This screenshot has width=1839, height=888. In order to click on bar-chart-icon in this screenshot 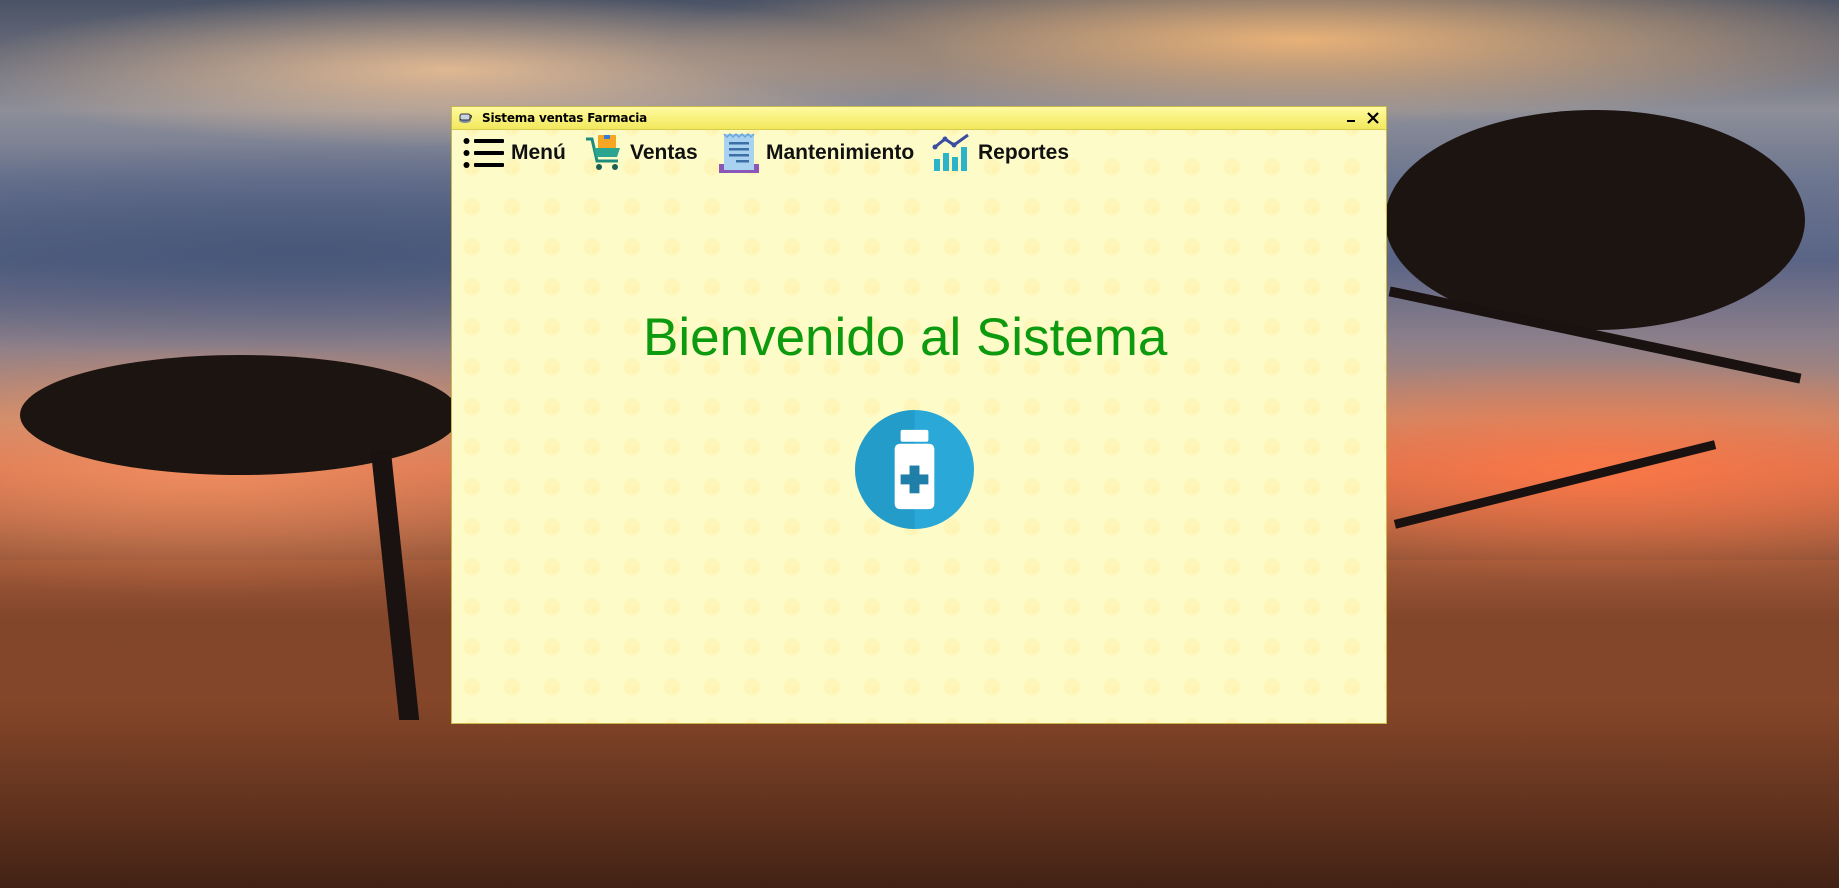, I will do `click(950, 152)`.